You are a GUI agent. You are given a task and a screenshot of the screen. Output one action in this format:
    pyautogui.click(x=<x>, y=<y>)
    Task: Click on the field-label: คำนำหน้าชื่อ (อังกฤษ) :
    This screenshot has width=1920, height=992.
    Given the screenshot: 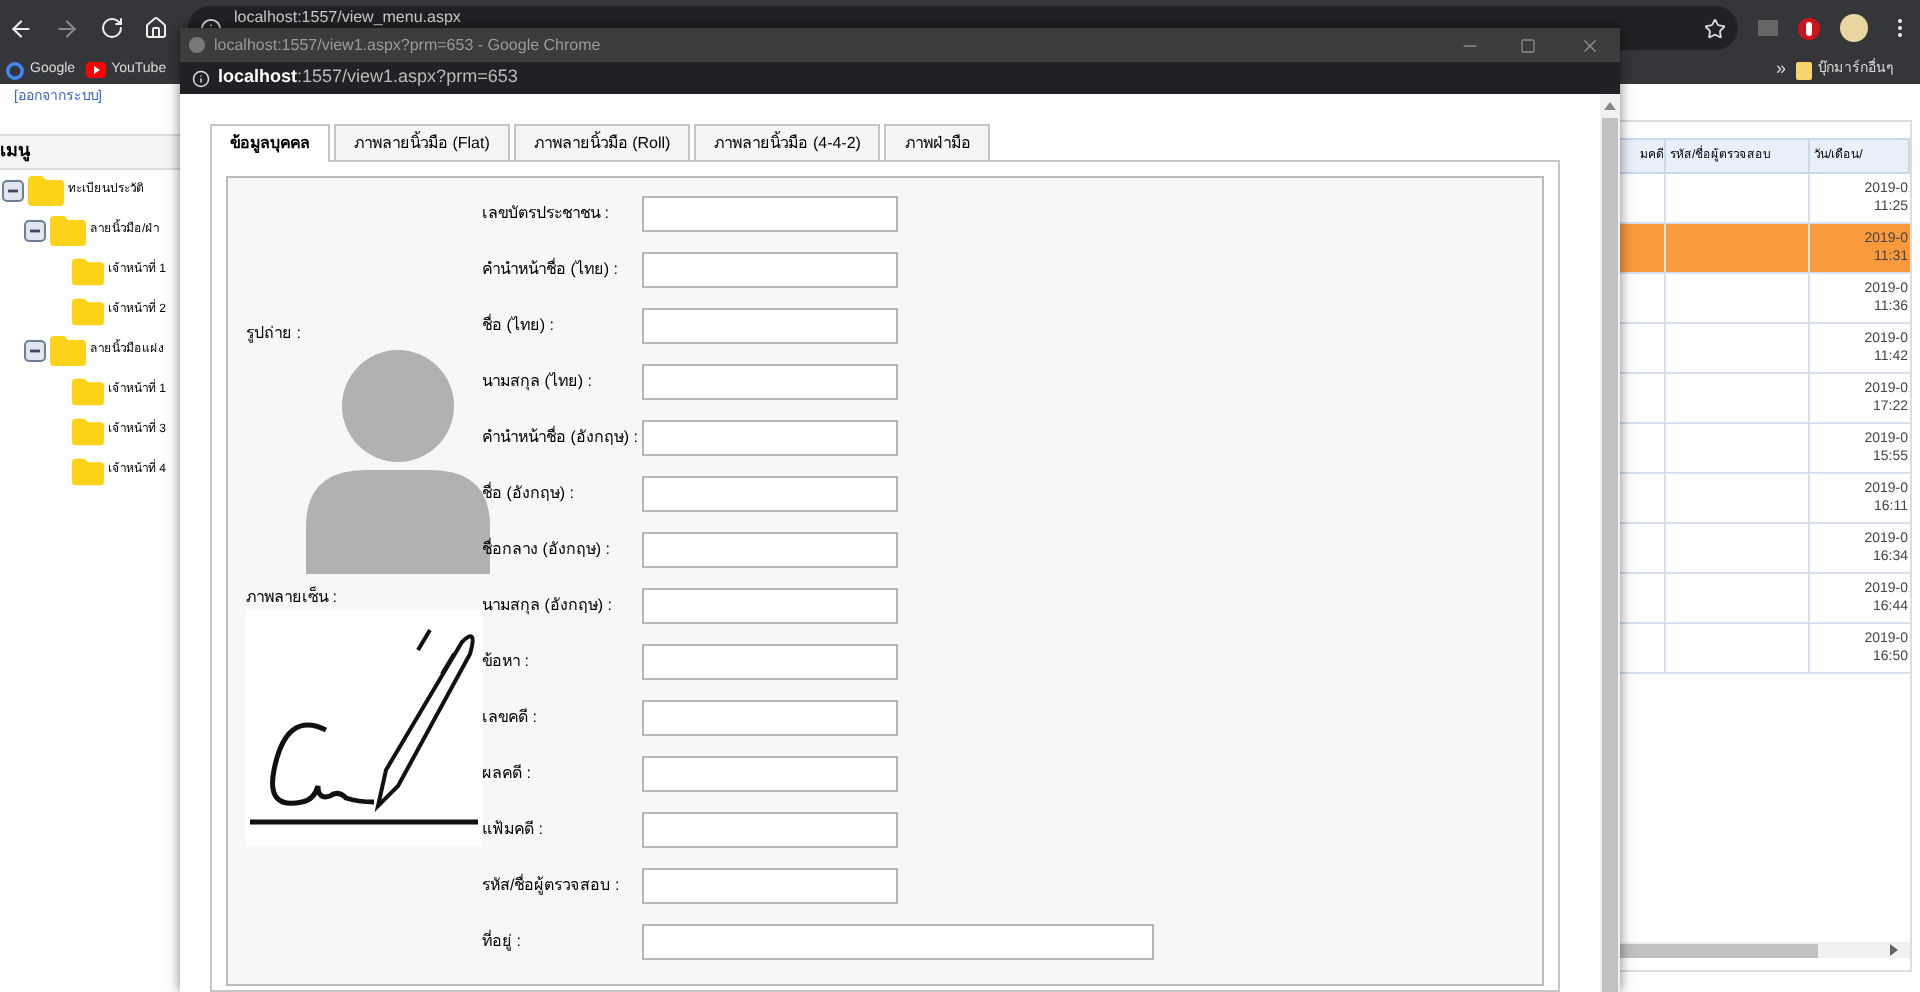 What is the action you would take?
    pyautogui.click(x=561, y=438)
    